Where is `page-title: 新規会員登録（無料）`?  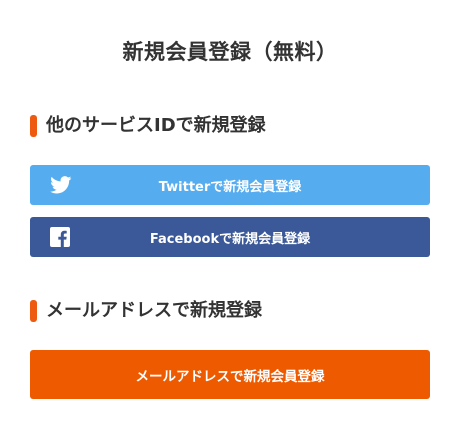
page-title: 新規会員登録（無料） is located at coordinates (230, 52).